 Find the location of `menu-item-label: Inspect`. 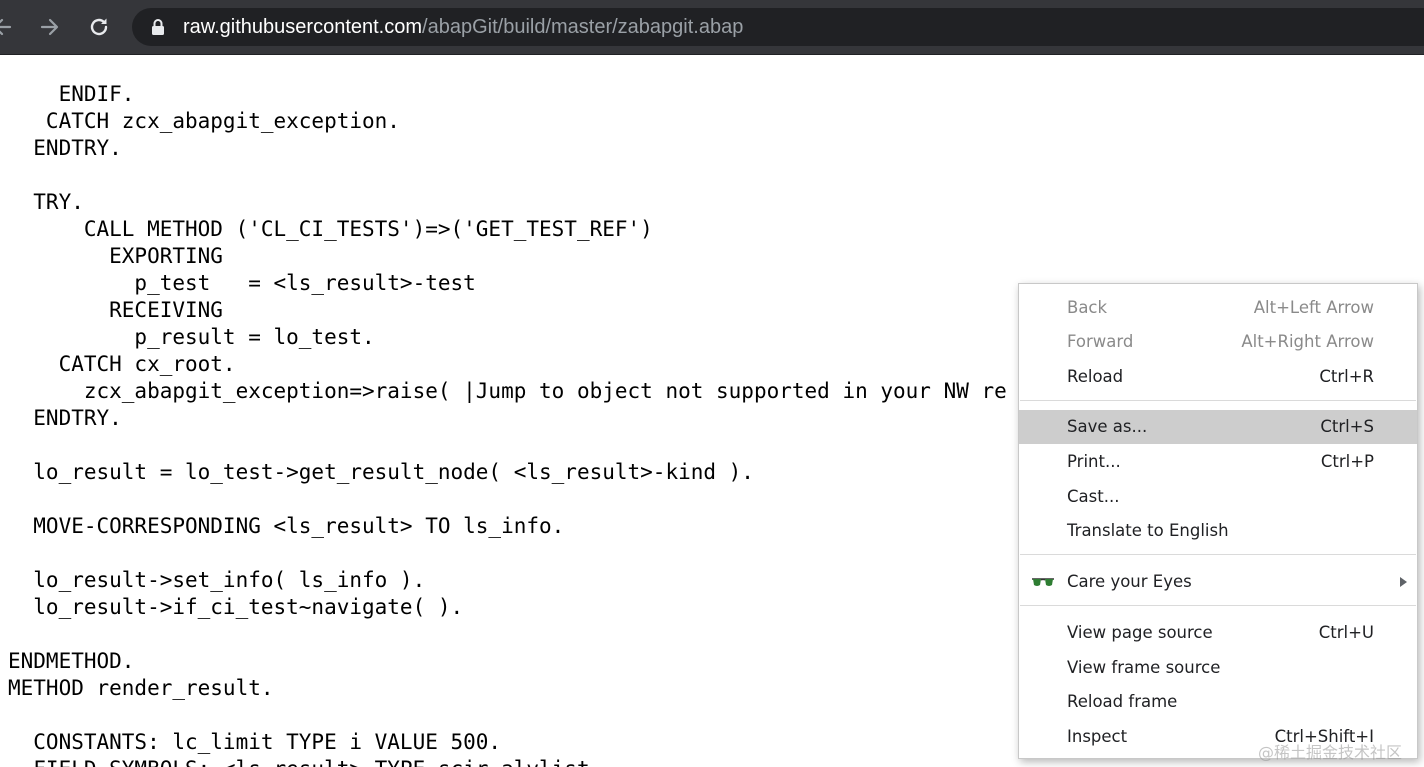

menu-item-label: Inspect is located at coordinates (1097, 736).